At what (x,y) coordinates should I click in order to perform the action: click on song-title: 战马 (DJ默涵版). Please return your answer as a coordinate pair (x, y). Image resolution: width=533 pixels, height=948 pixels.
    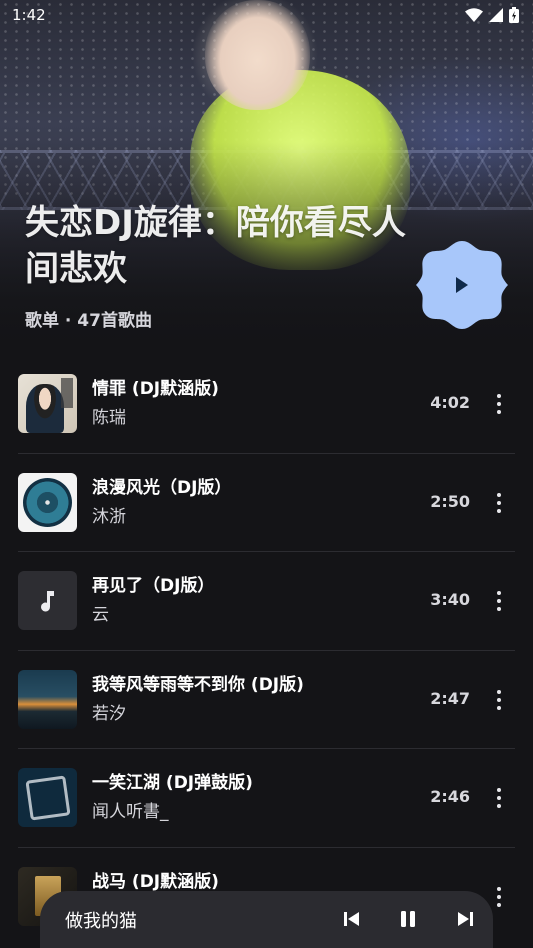
    Looking at the image, I should click on (155, 881).